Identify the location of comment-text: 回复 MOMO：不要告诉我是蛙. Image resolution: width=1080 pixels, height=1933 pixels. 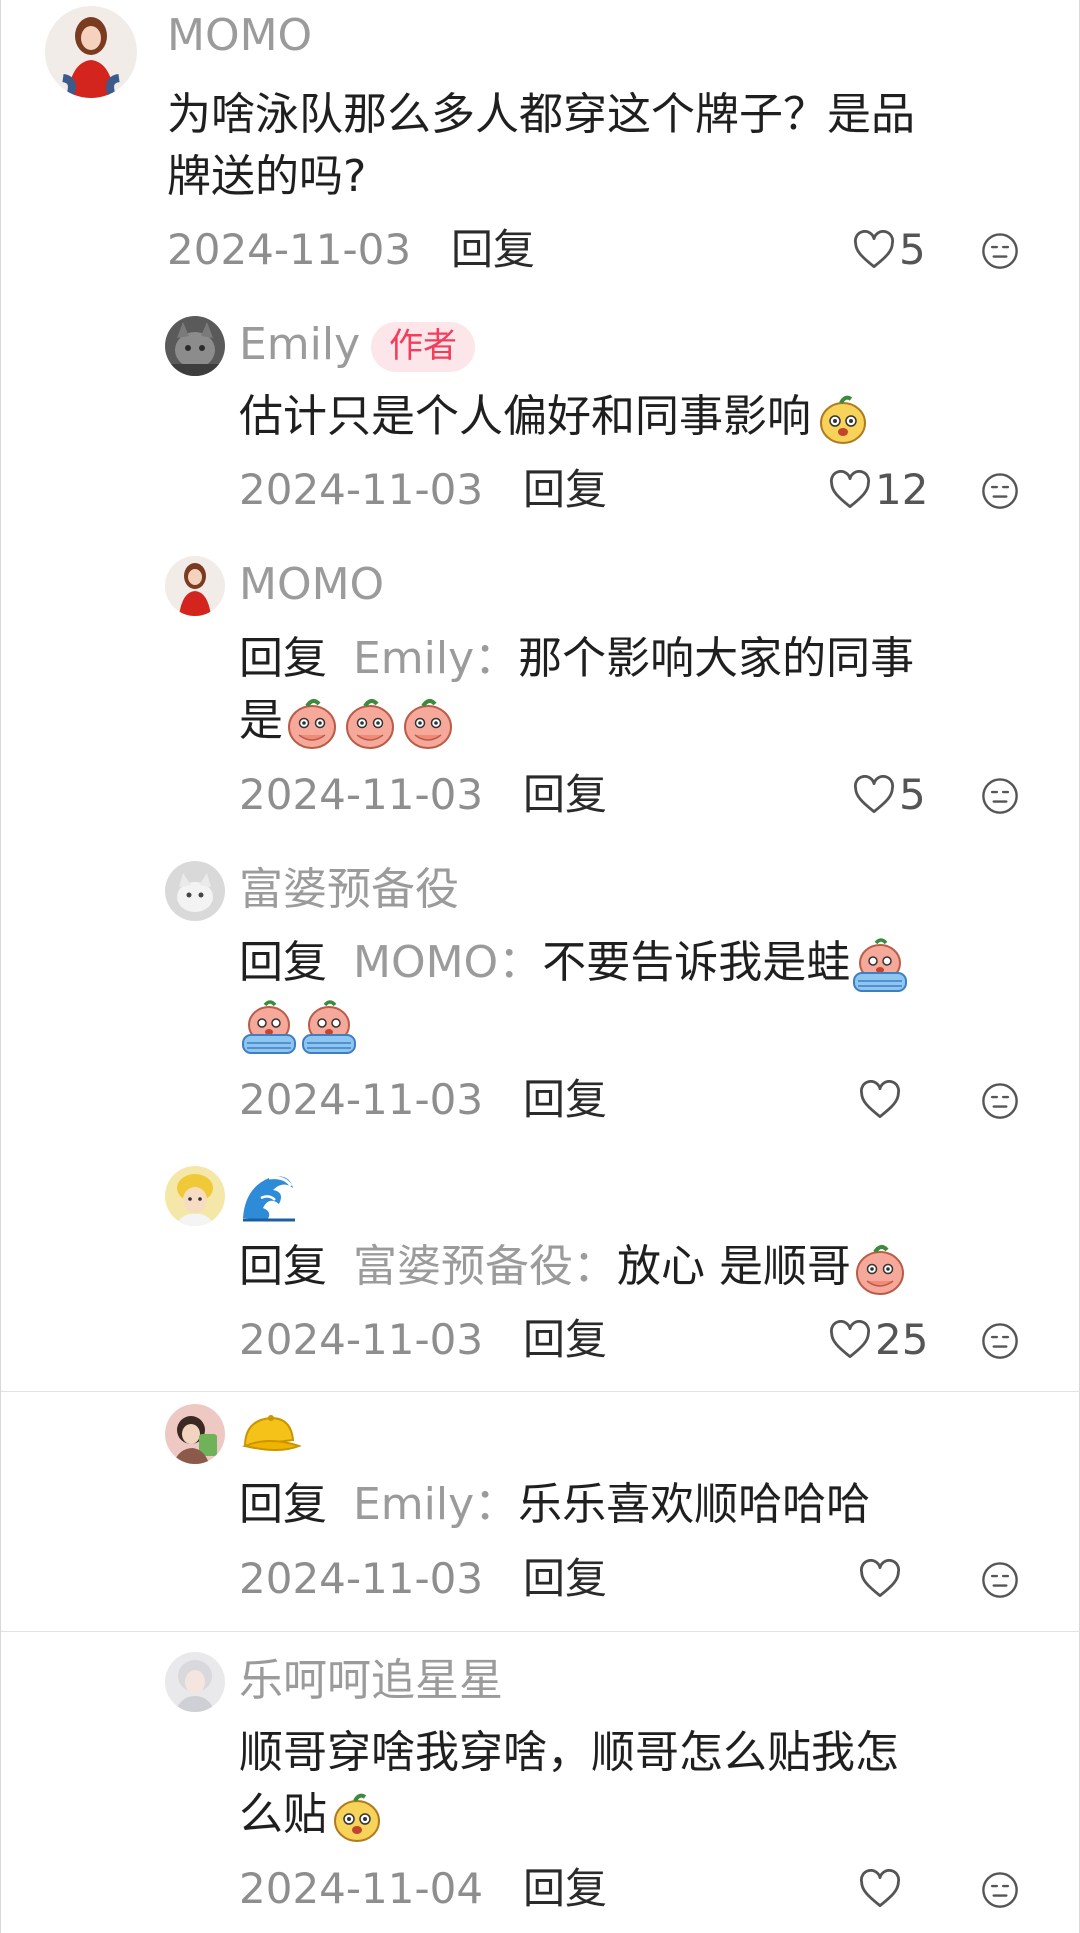
(574, 963).